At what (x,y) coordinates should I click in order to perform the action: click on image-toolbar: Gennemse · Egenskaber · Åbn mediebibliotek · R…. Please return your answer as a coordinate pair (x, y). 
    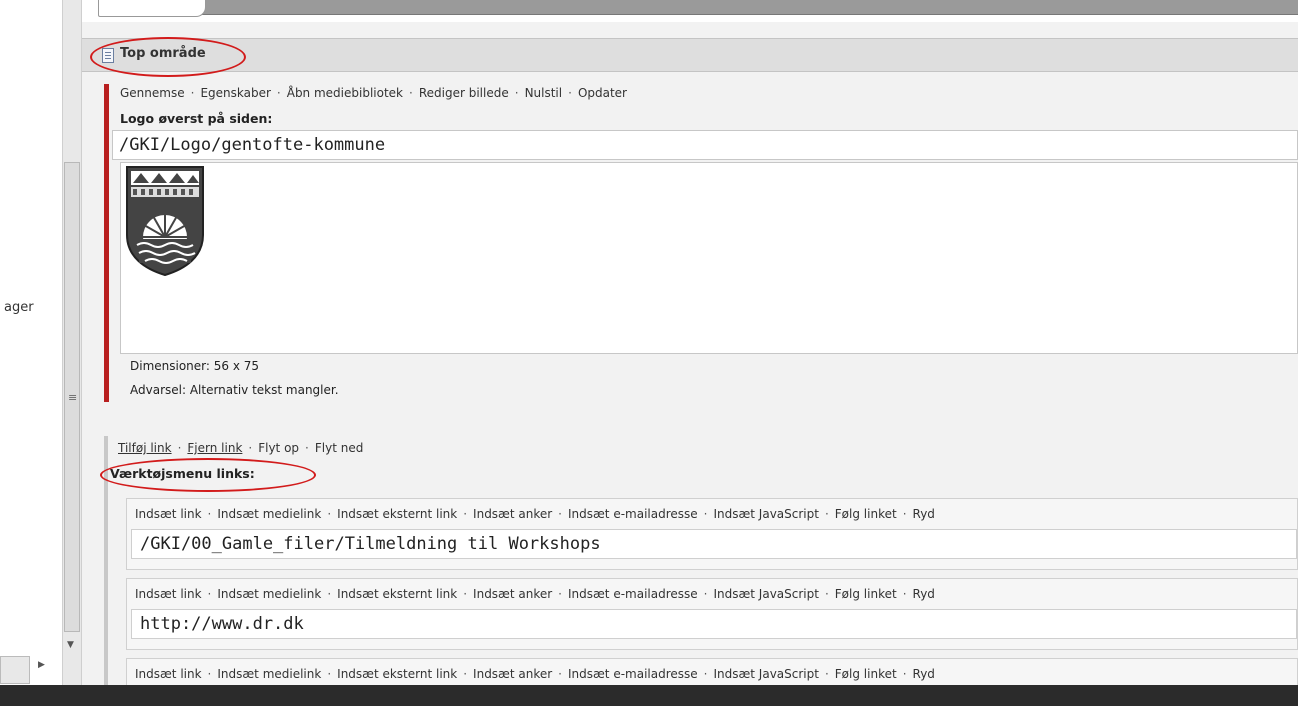
    Looking at the image, I should click on (373, 93).